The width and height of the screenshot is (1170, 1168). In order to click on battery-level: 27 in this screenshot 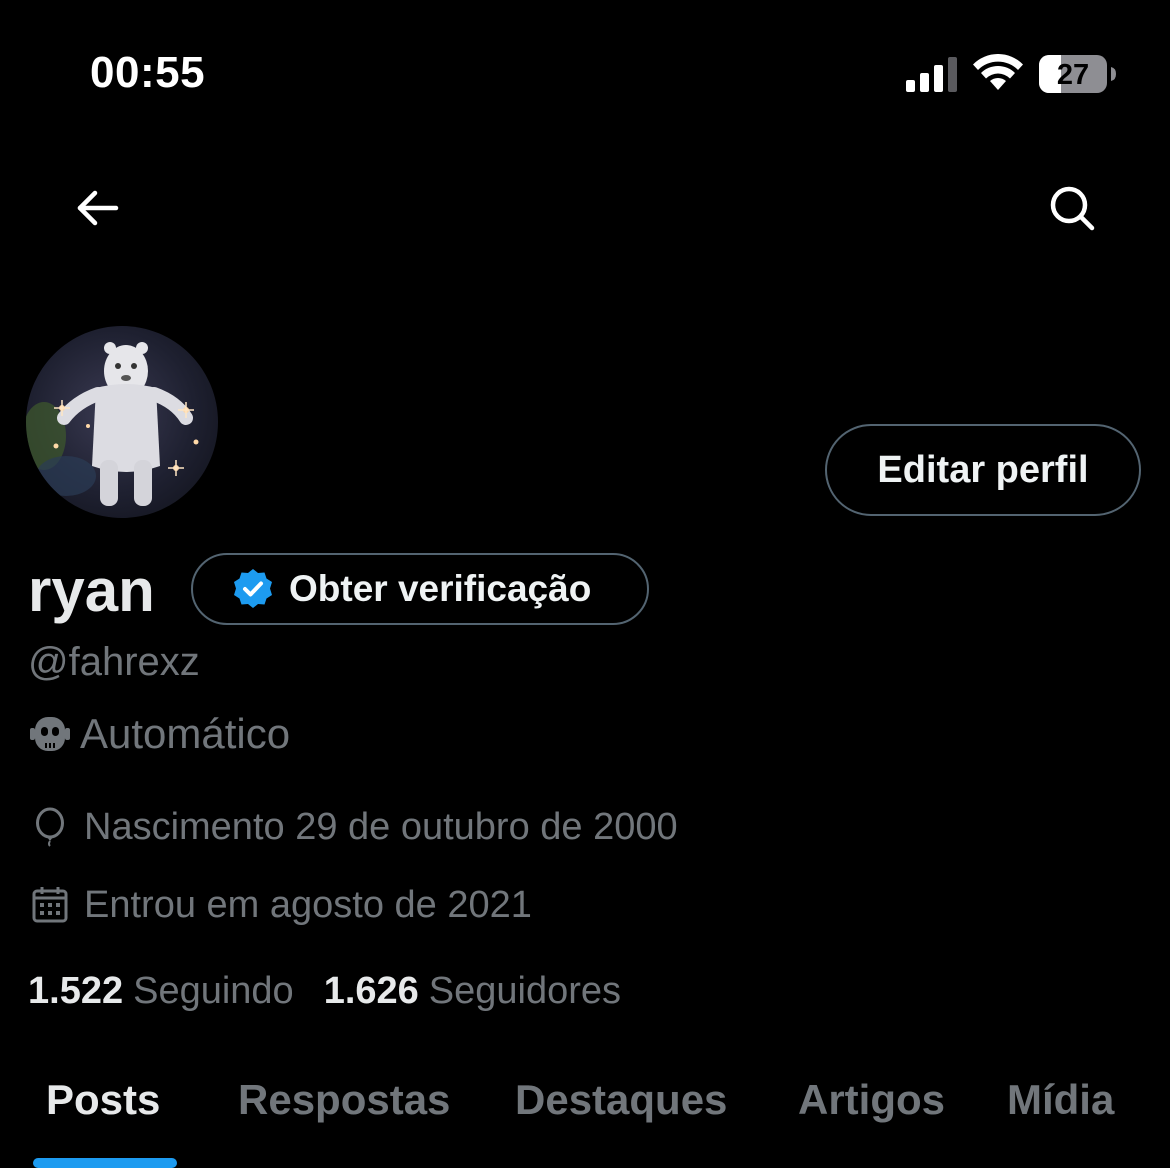, I will do `click(1073, 75)`.